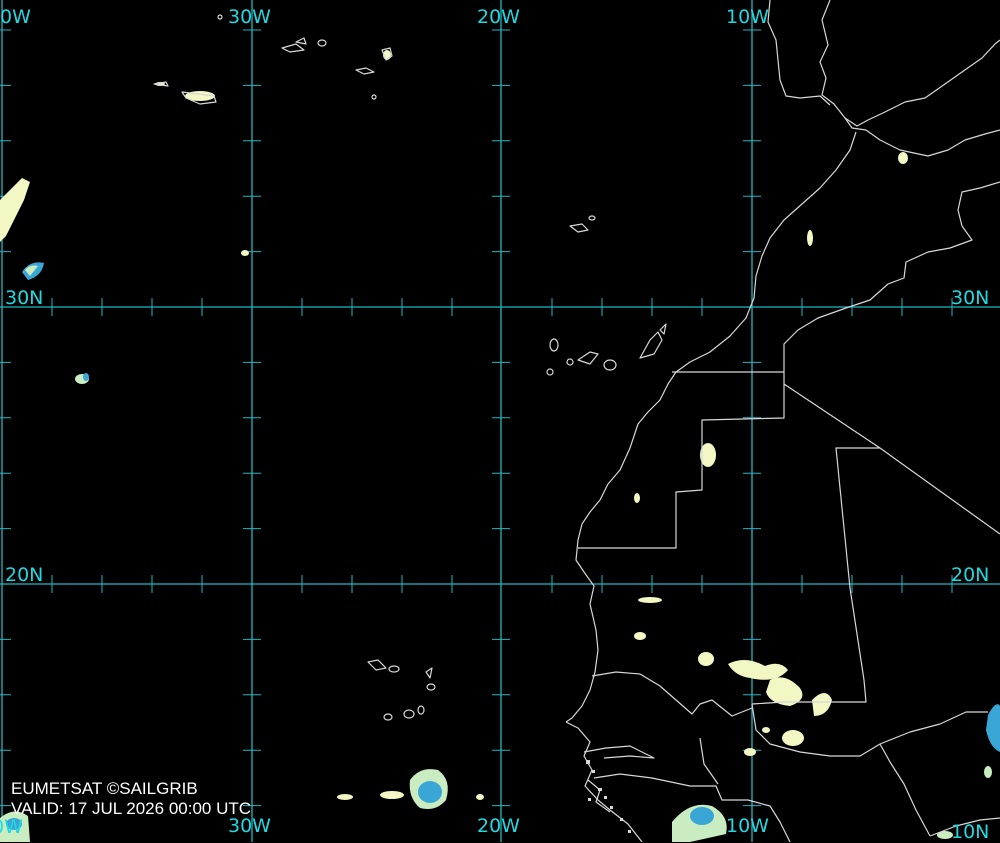 The height and width of the screenshot is (843, 1000). I want to click on grid-label-lon-bottom: 10N, so click(970, 832).